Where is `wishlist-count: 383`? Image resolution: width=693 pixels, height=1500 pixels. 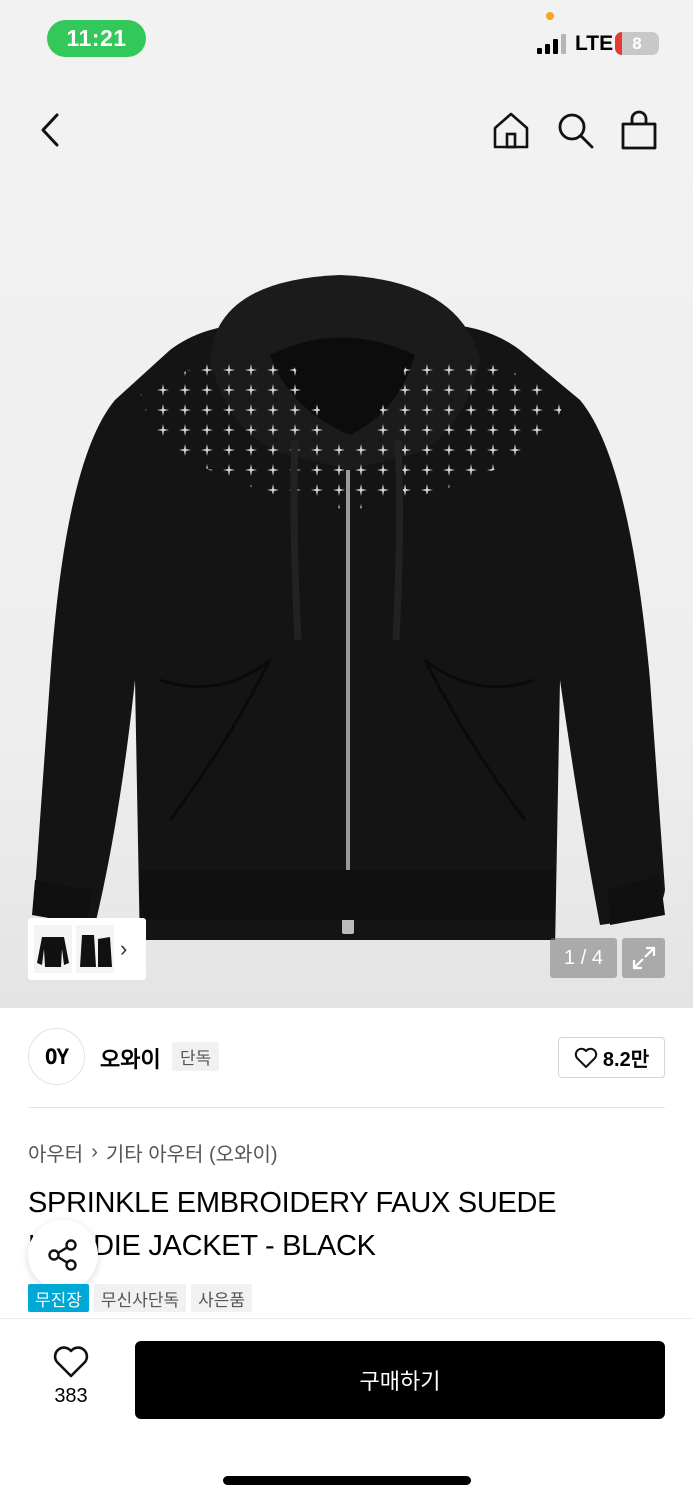 wishlist-count: 383 is located at coordinates (71, 1396).